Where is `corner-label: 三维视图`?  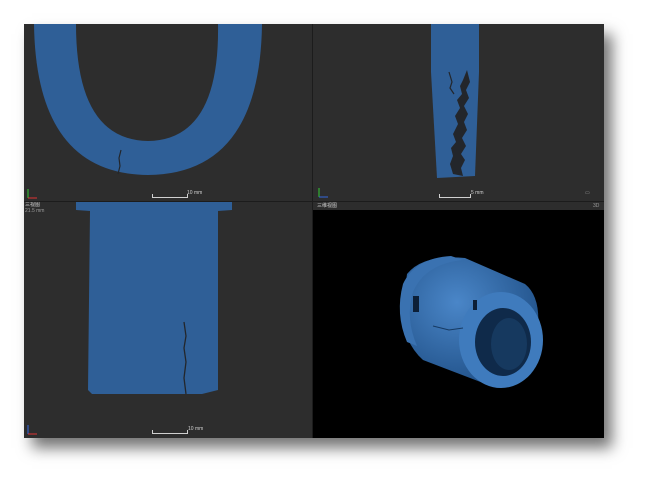 corner-label: 三维视图 is located at coordinates (327, 206).